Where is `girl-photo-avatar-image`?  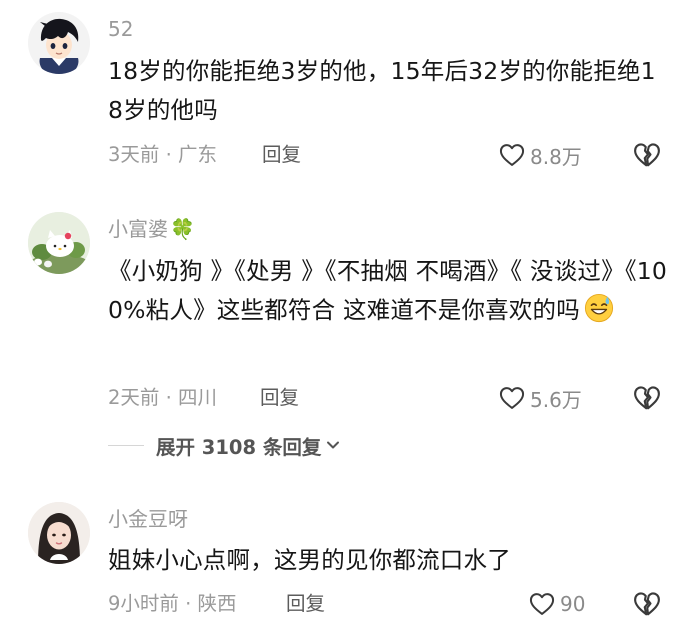
girl-photo-avatar-image is located at coordinates (59, 533).